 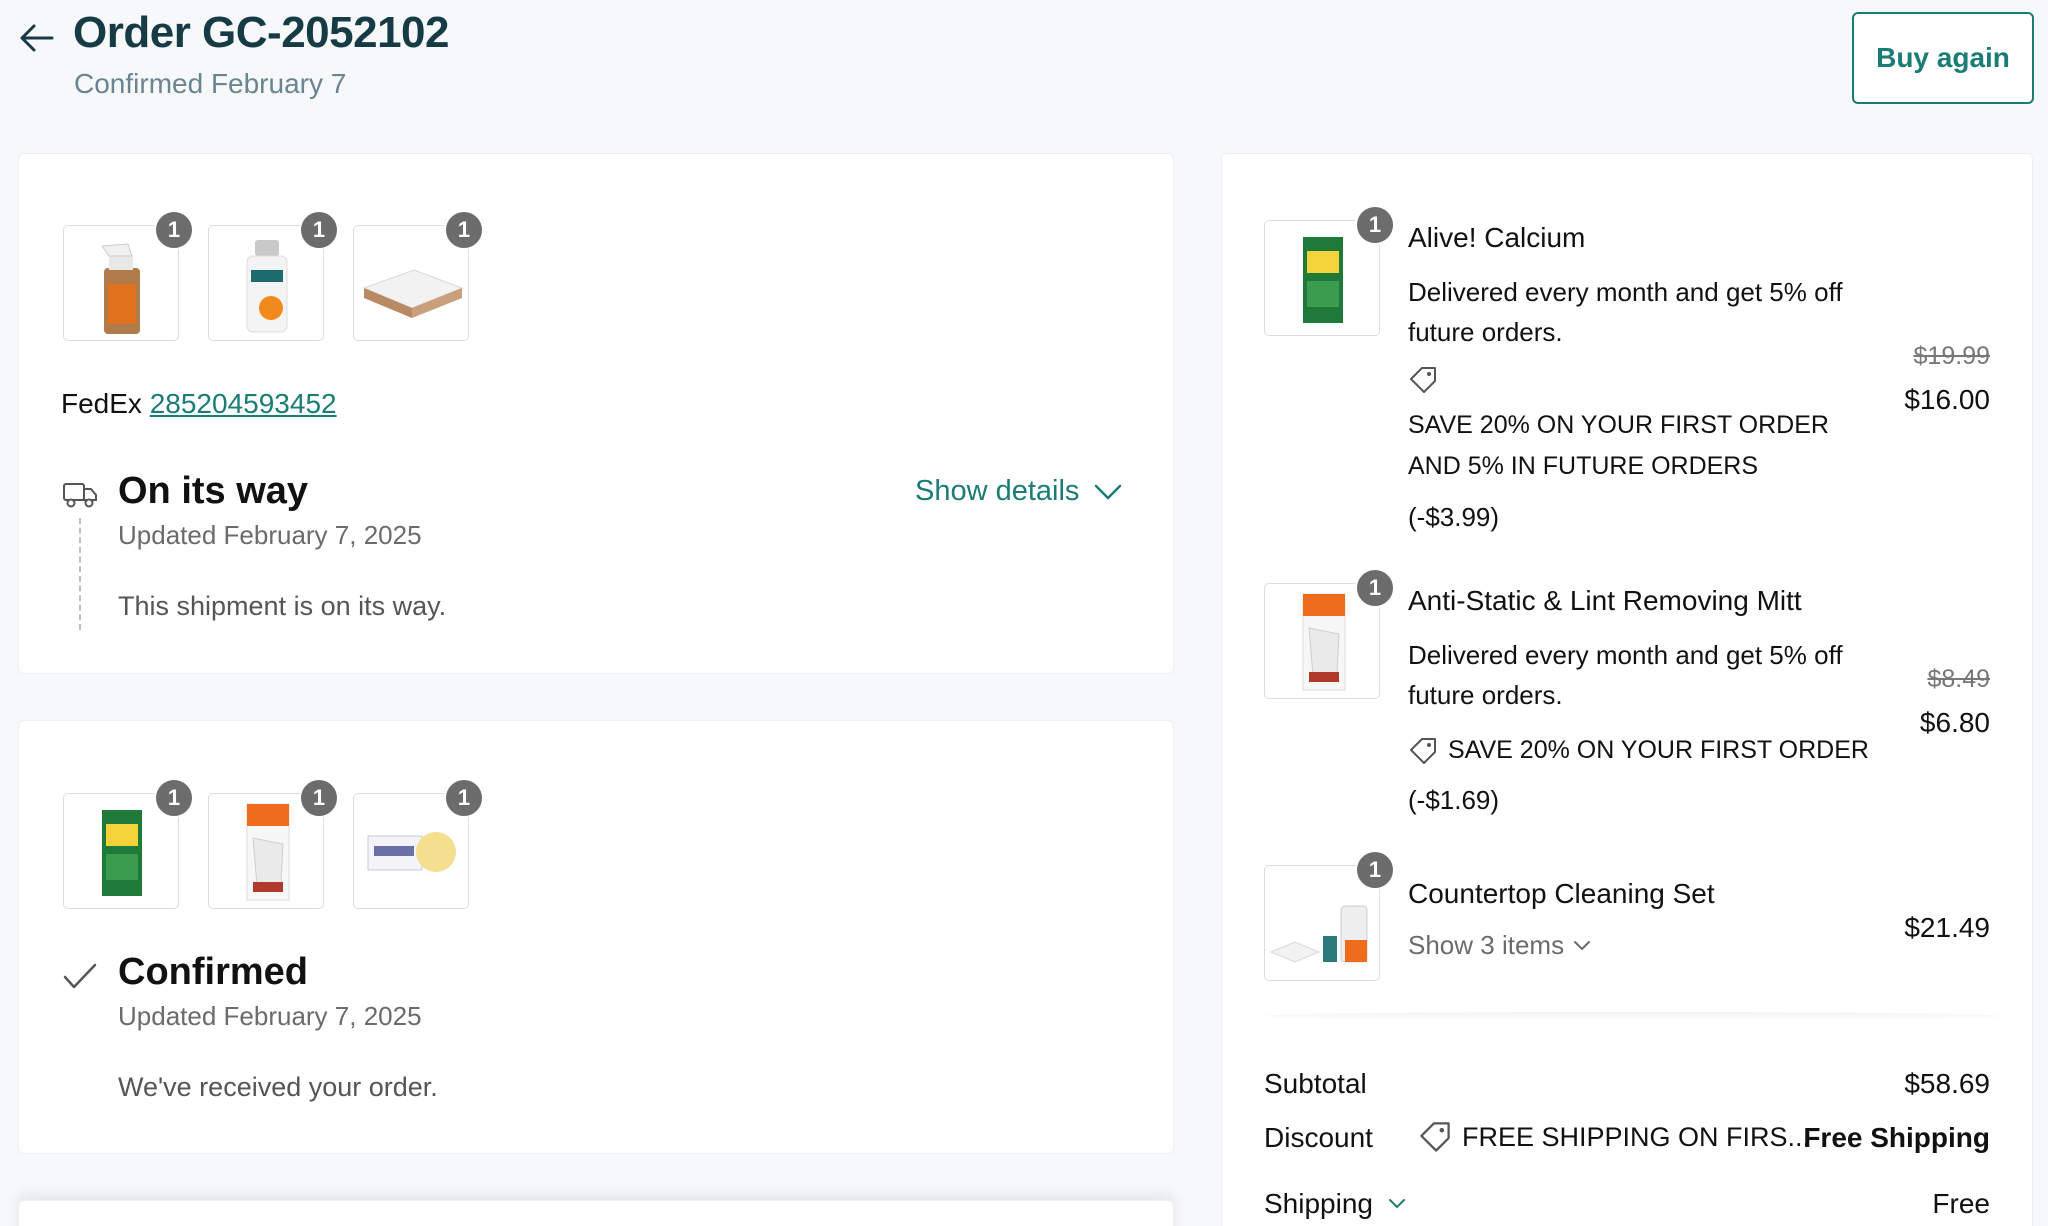 I want to click on shipment-updated-date: Updated February 7, 2025, so click(x=270, y=535).